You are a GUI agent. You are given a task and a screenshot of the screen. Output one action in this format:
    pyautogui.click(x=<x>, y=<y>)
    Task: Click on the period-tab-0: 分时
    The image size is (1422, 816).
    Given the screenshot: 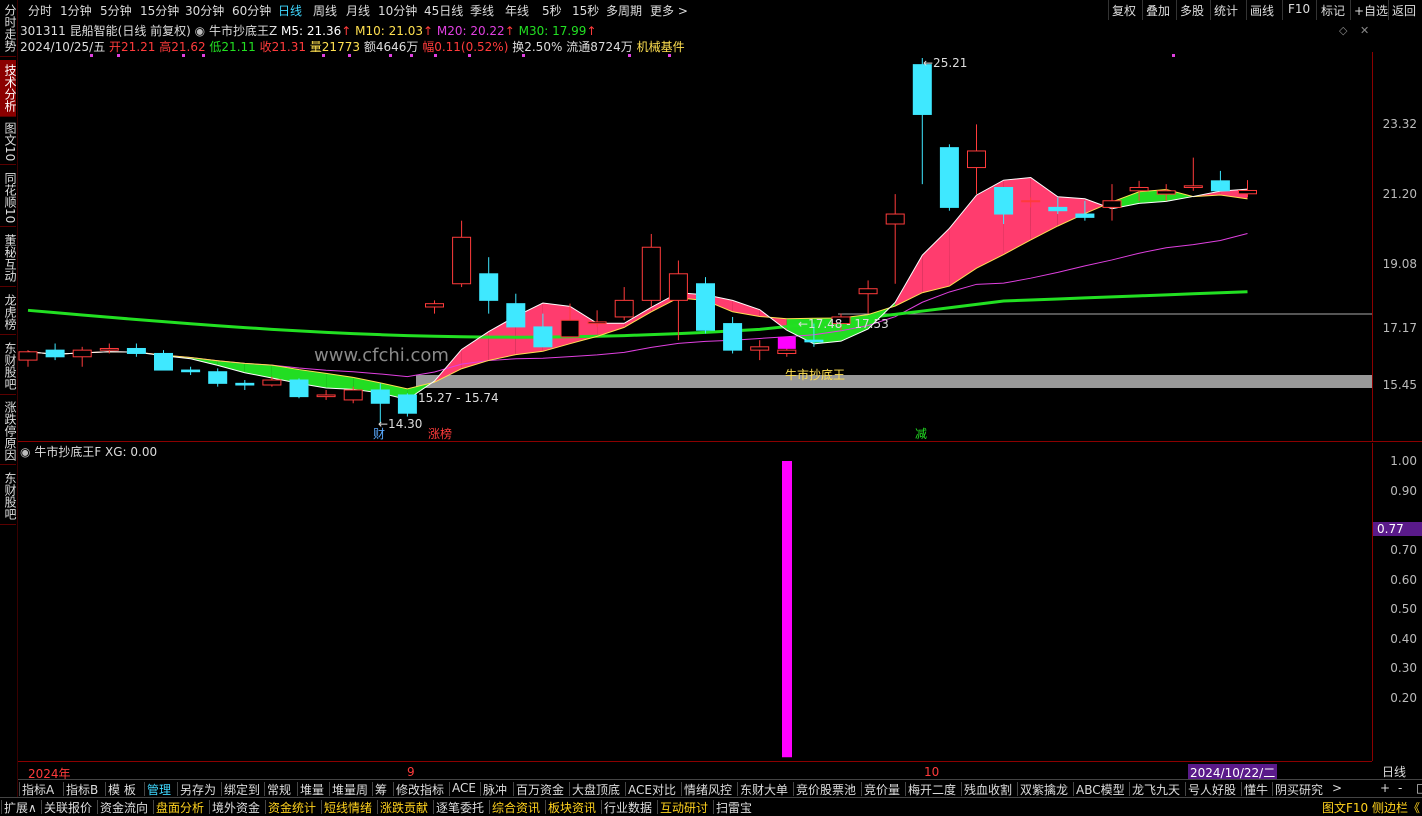 What is the action you would take?
    pyautogui.click(x=40, y=10)
    